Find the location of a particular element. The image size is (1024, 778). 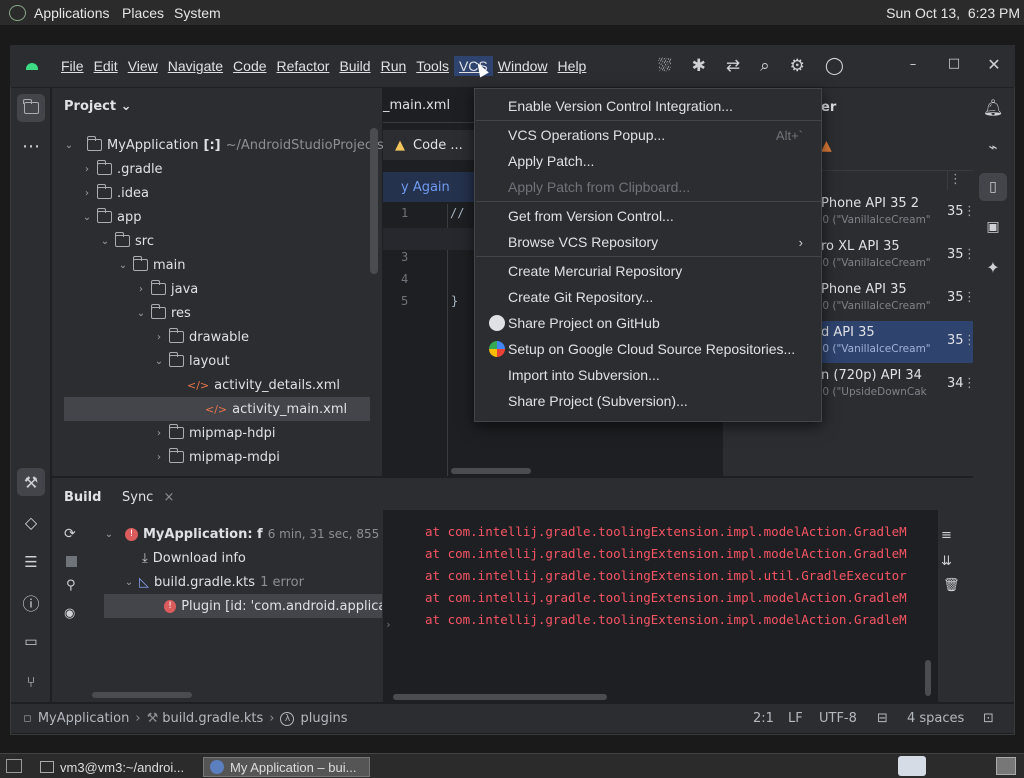

terminal-icon: ▭ is located at coordinates (31, 642).